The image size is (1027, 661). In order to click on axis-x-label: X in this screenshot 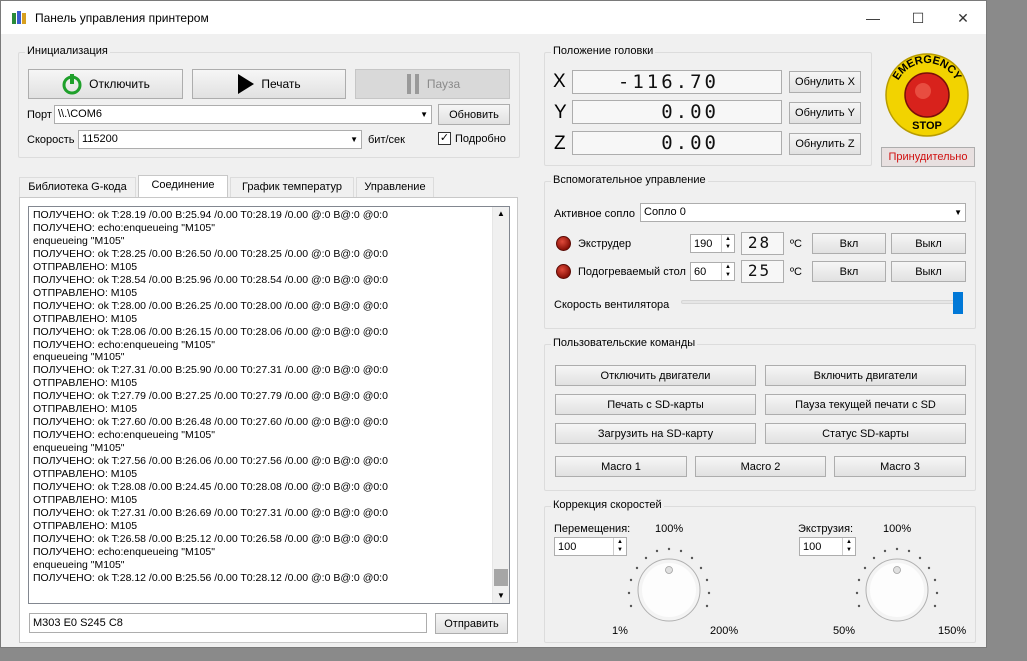, I will do `click(559, 81)`.